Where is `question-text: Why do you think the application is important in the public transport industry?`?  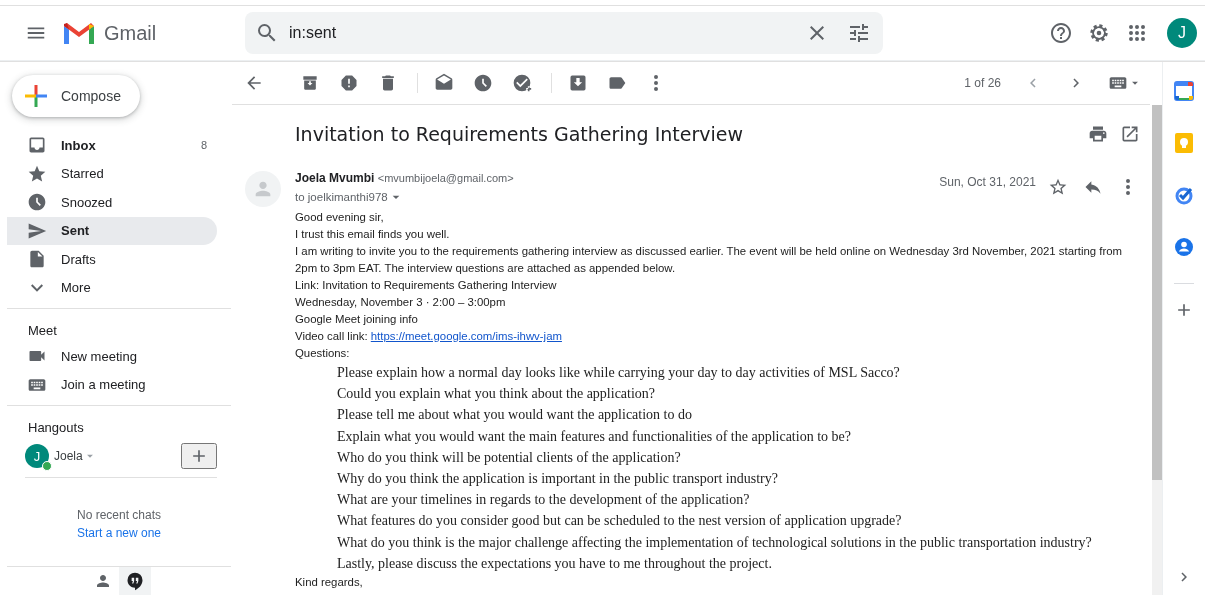
question-text: Why do you think the application is important in the public transport industry? is located at coordinates (557, 479).